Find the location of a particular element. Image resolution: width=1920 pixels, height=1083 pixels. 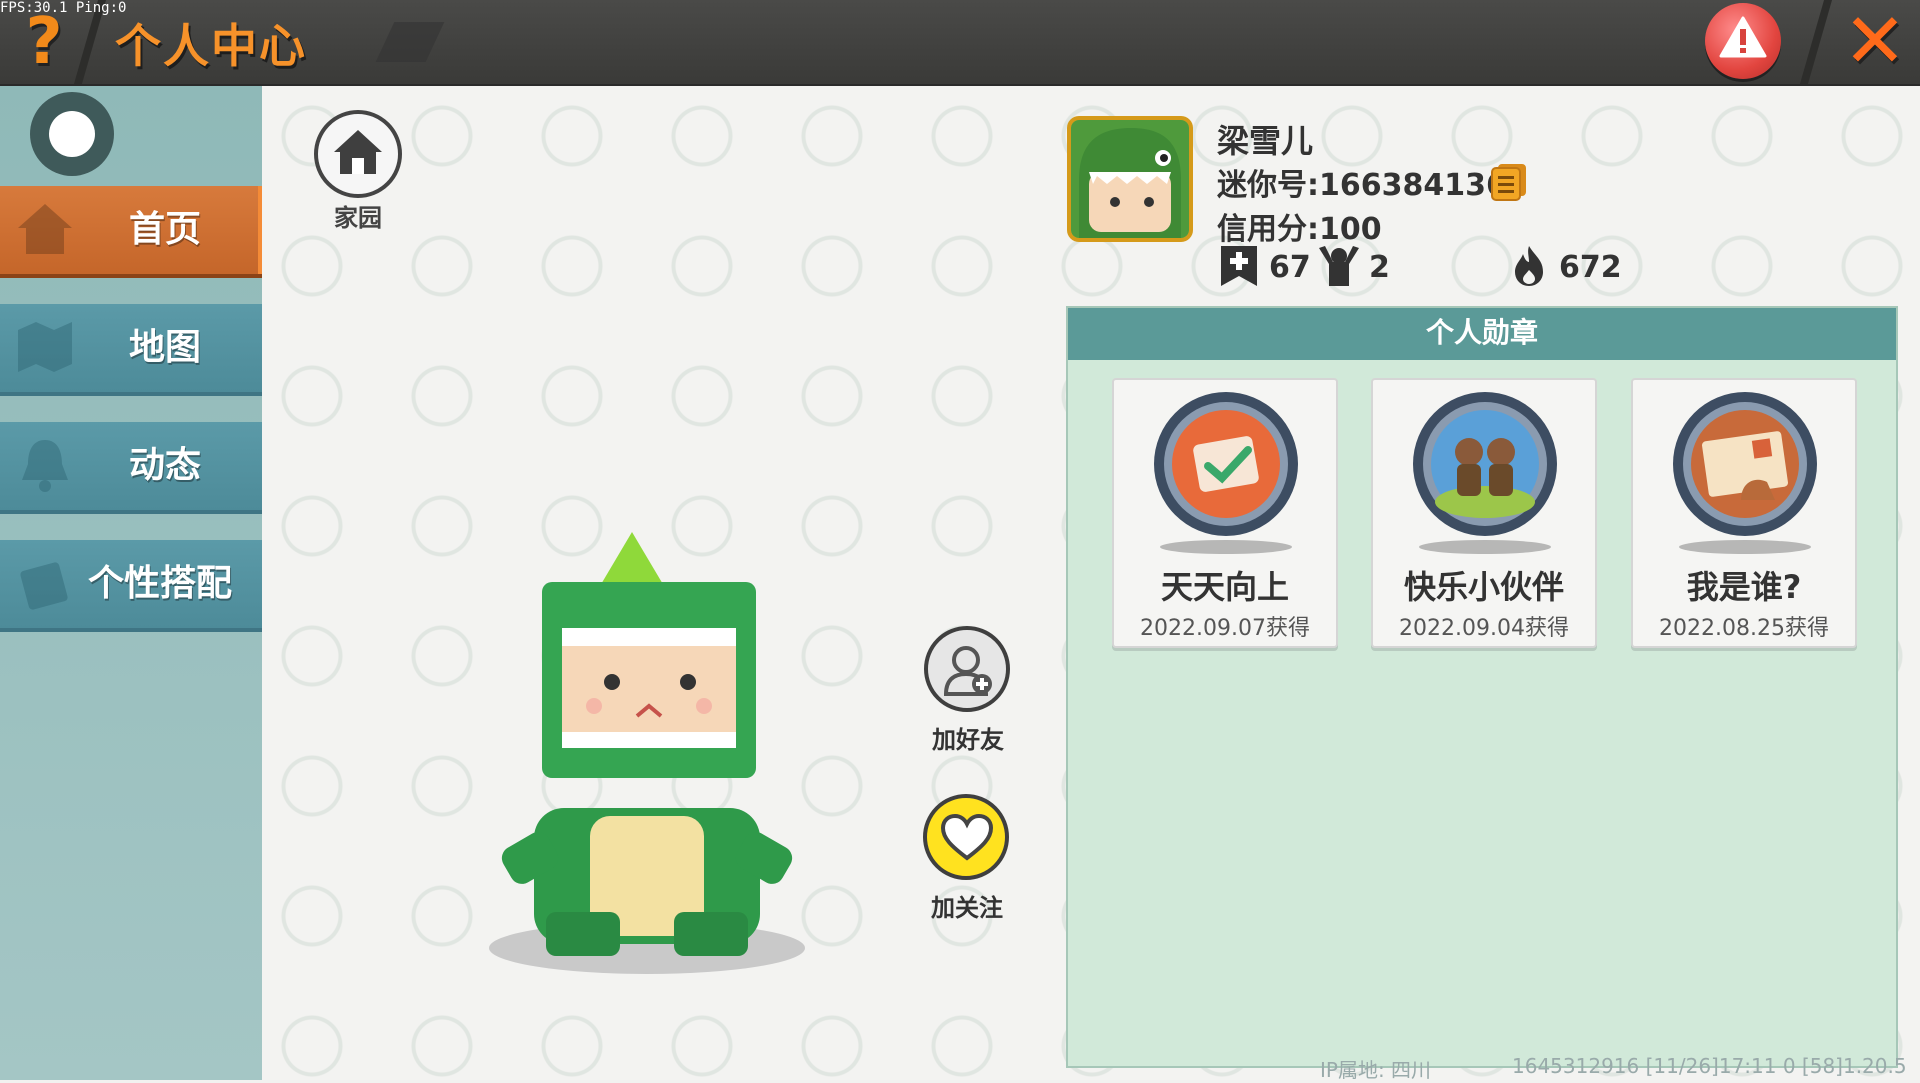

bell-icon is located at coordinates (45, 466).